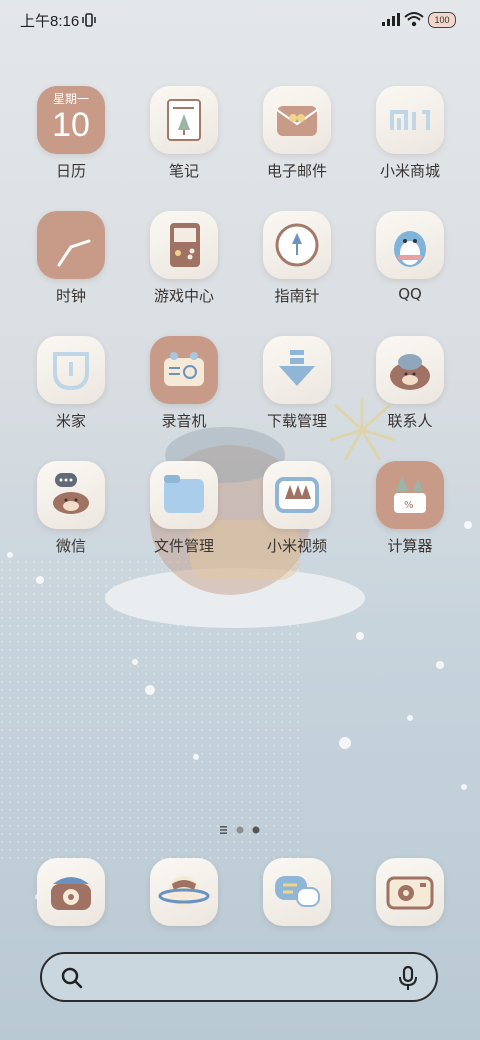 This screenshot has height=1040, width=480. I want to click on app-qq: QQ, so click(410, 271).